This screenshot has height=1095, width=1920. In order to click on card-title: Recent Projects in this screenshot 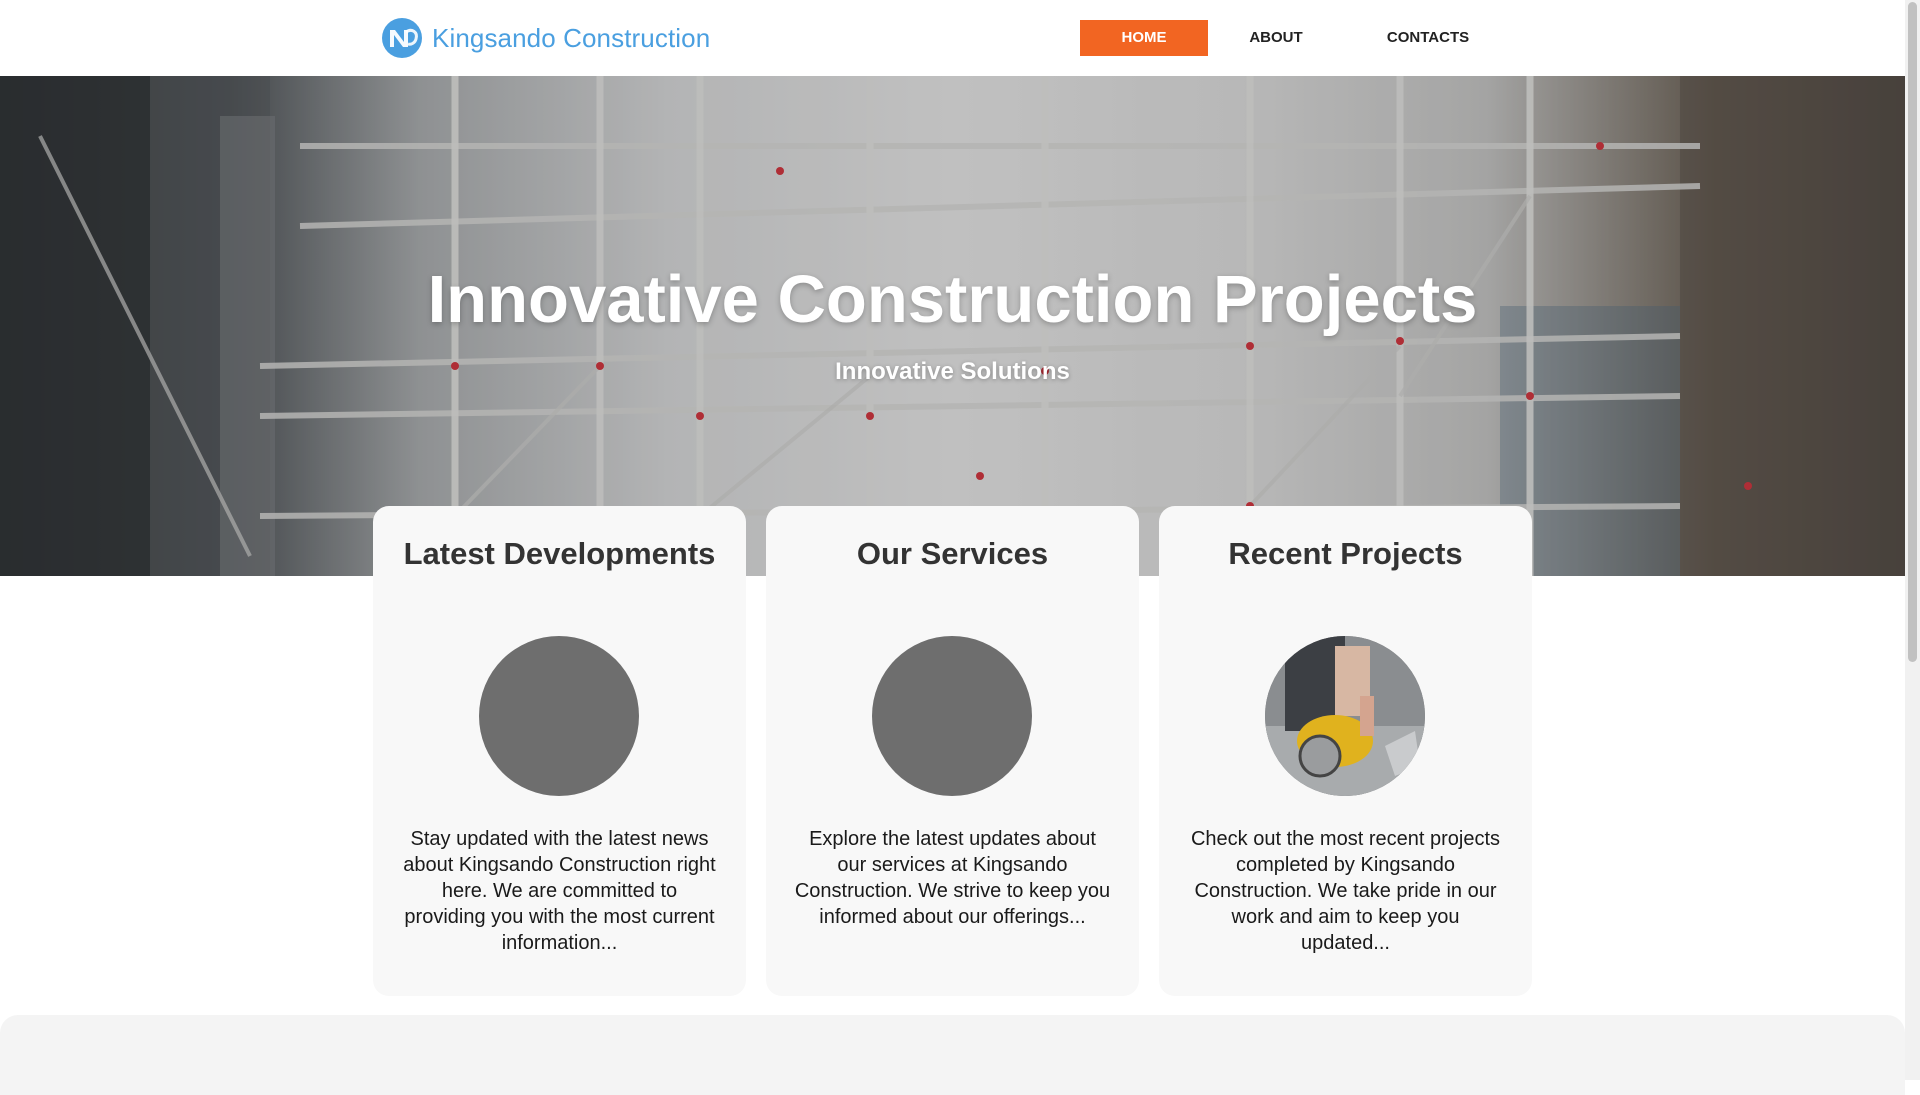, I will do `click(1345, 553)`.